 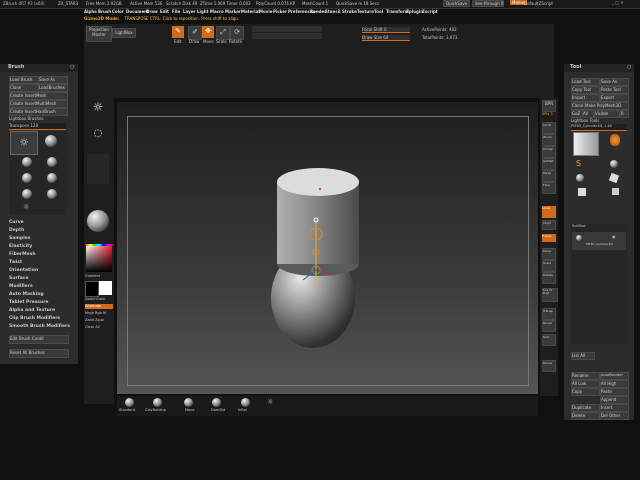 I want to click on menu-file: File, so click(x=176, y=11).